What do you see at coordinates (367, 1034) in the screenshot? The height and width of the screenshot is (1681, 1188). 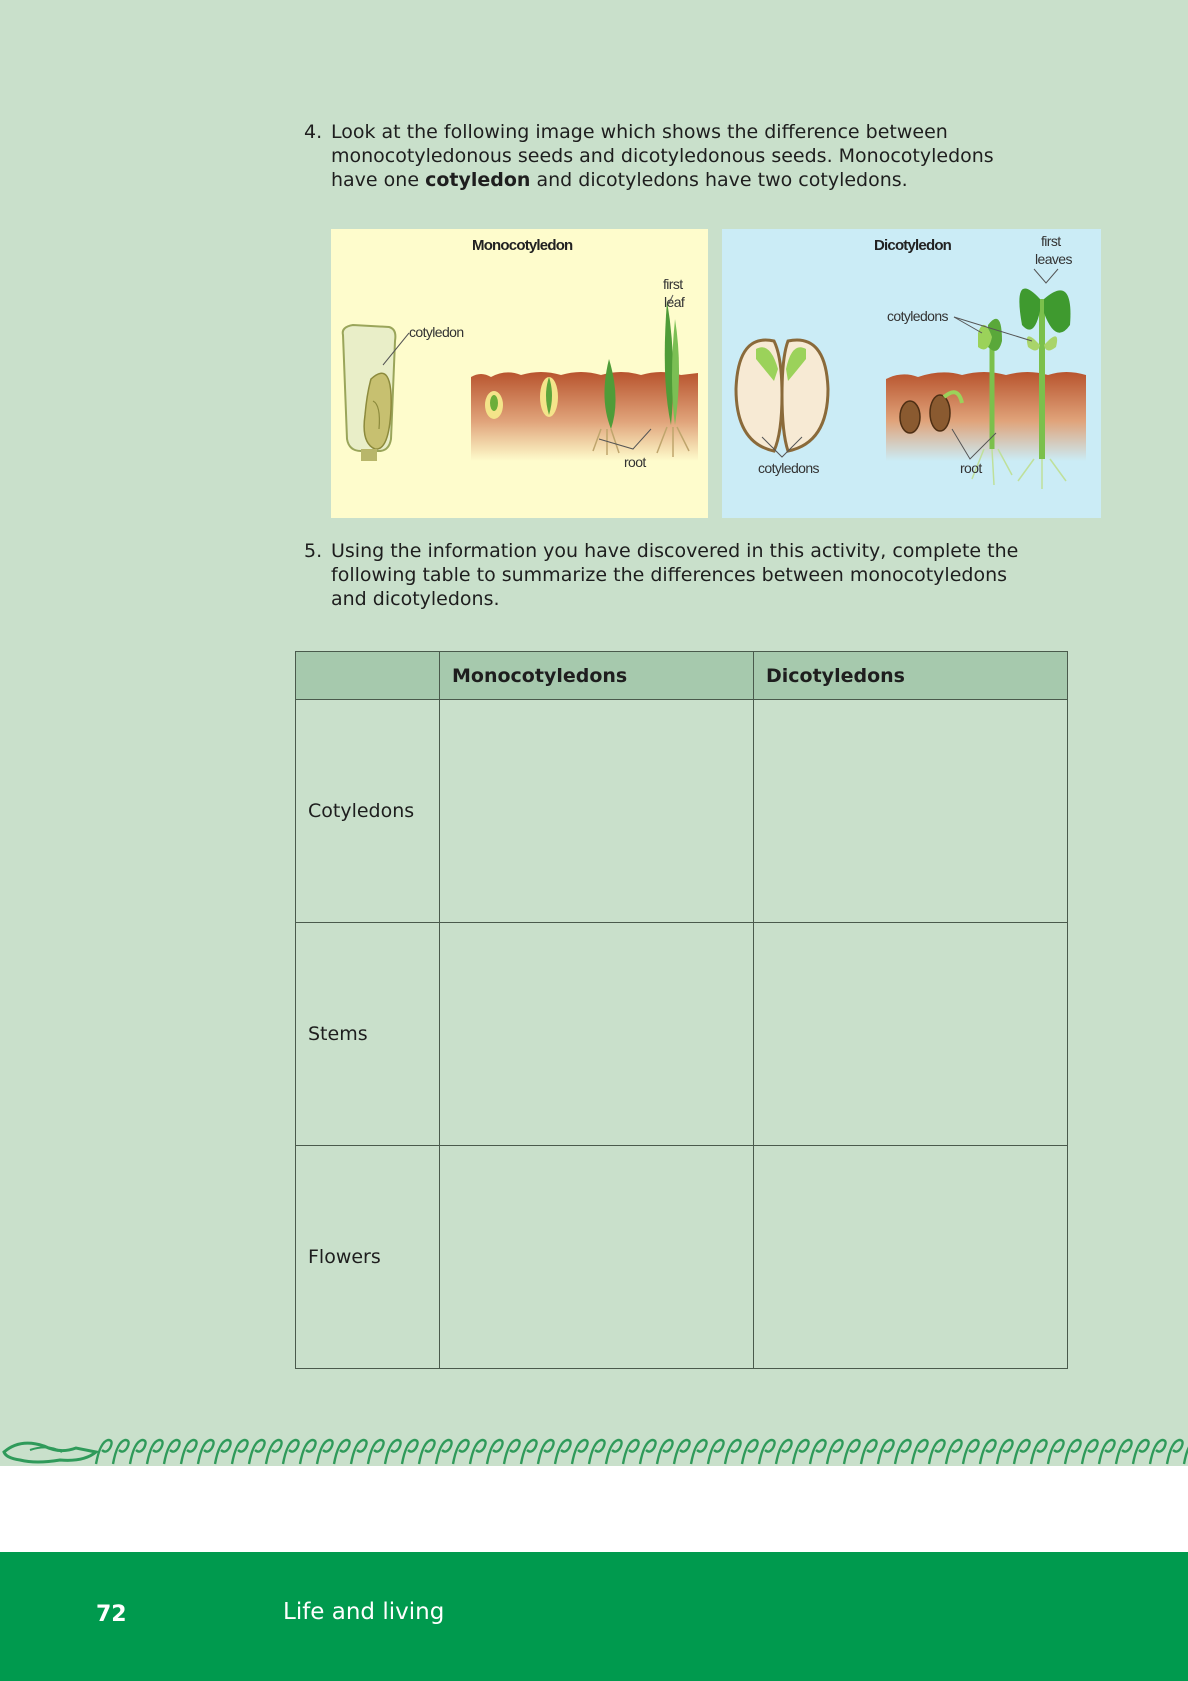 I see `row-label-stems: Stems` at bounding box center [367, 1034].